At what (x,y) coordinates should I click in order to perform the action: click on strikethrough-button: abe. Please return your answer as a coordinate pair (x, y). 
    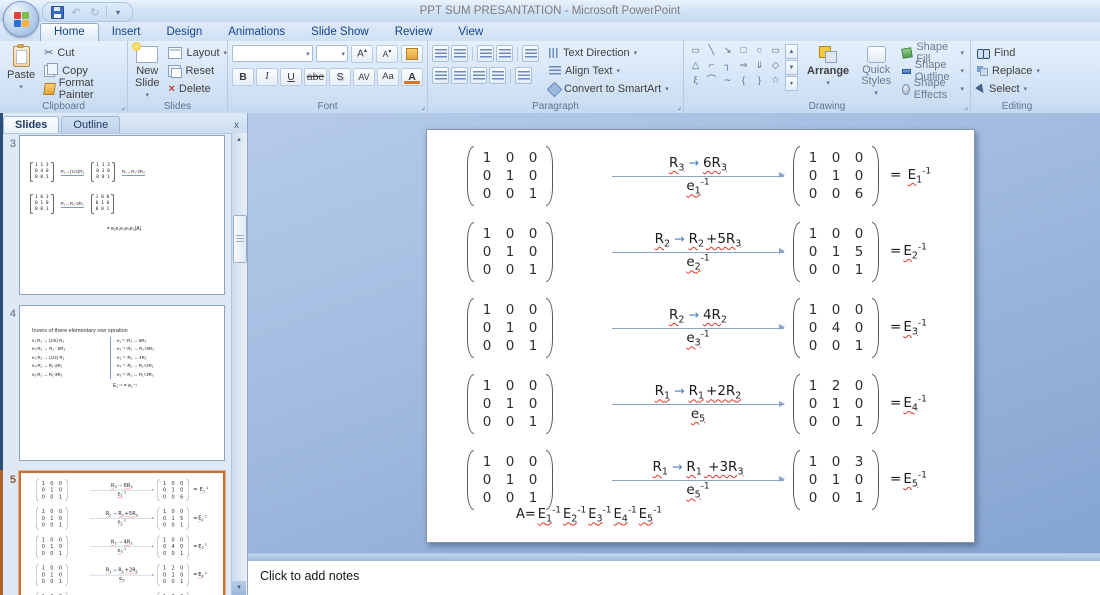
    Looking at the image, I should click on (315, 76).